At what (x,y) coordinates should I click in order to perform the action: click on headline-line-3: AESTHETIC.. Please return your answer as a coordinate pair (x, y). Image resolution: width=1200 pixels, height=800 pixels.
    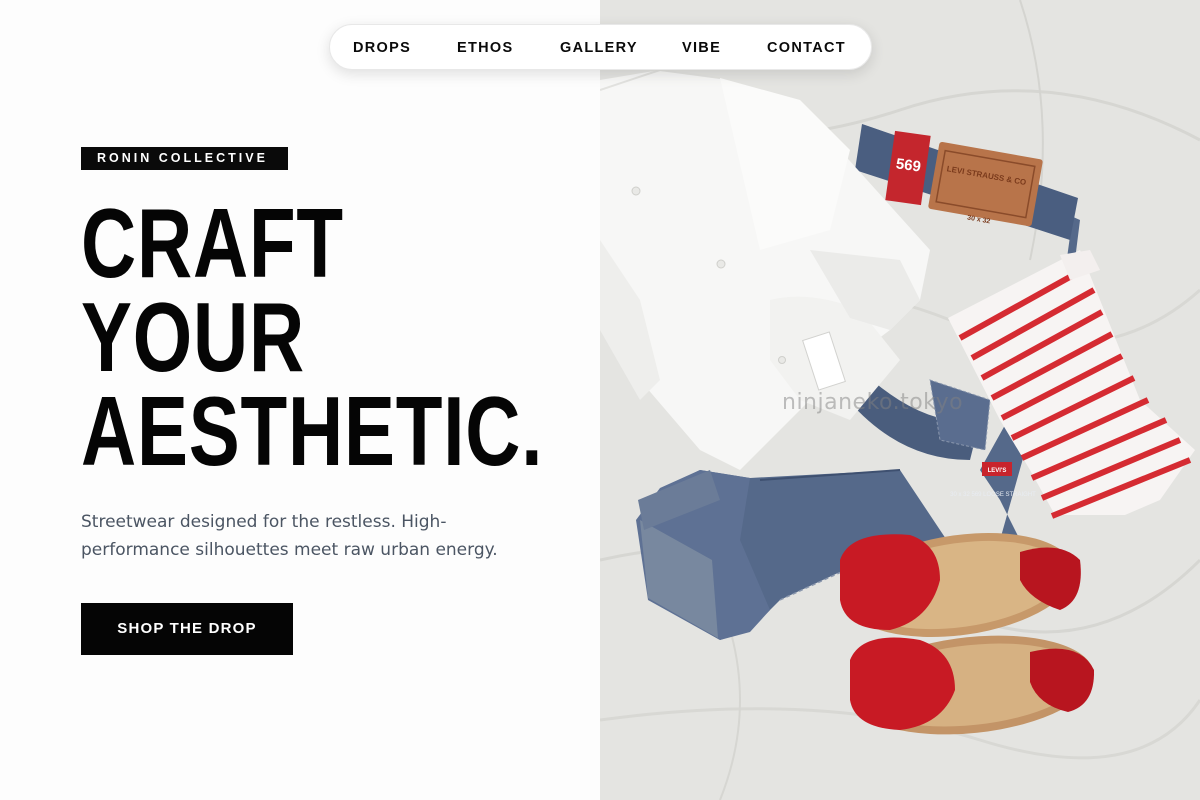
    Looking at the image, I should click on (312, 431).